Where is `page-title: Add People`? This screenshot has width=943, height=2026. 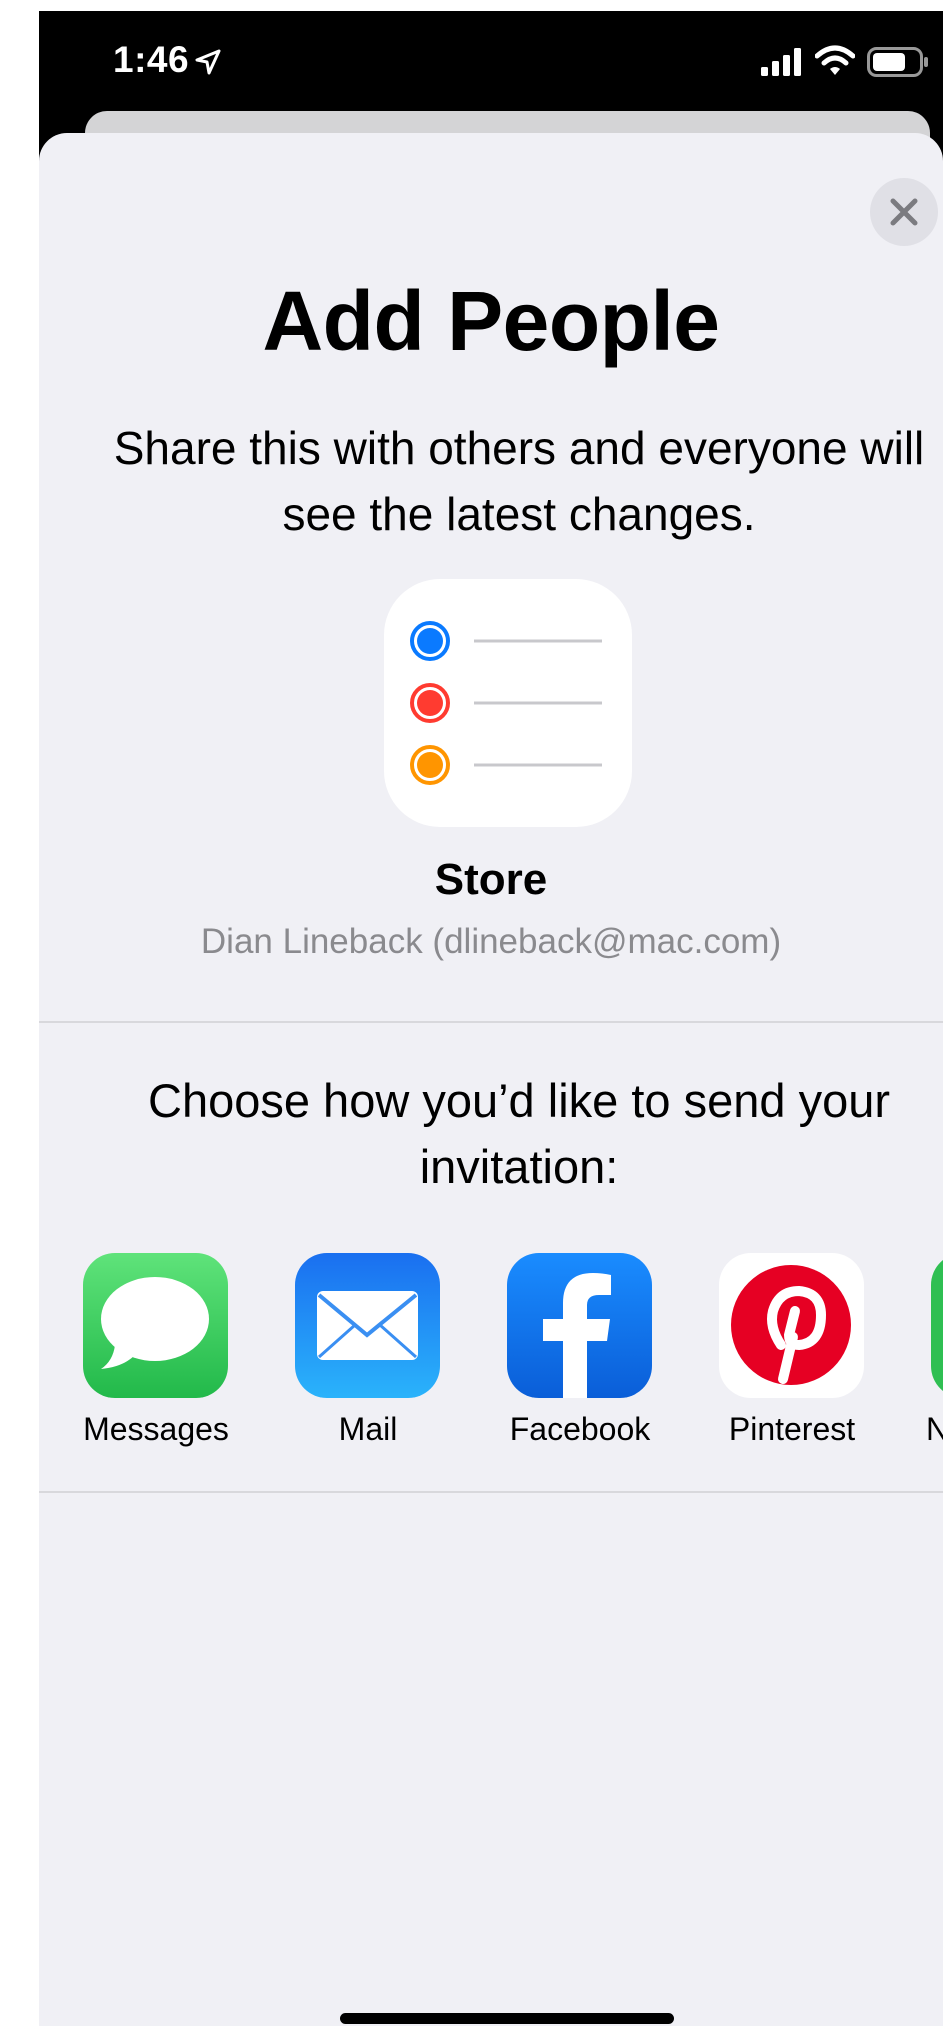 page-title: Add People is located at coordinates (491, 321).